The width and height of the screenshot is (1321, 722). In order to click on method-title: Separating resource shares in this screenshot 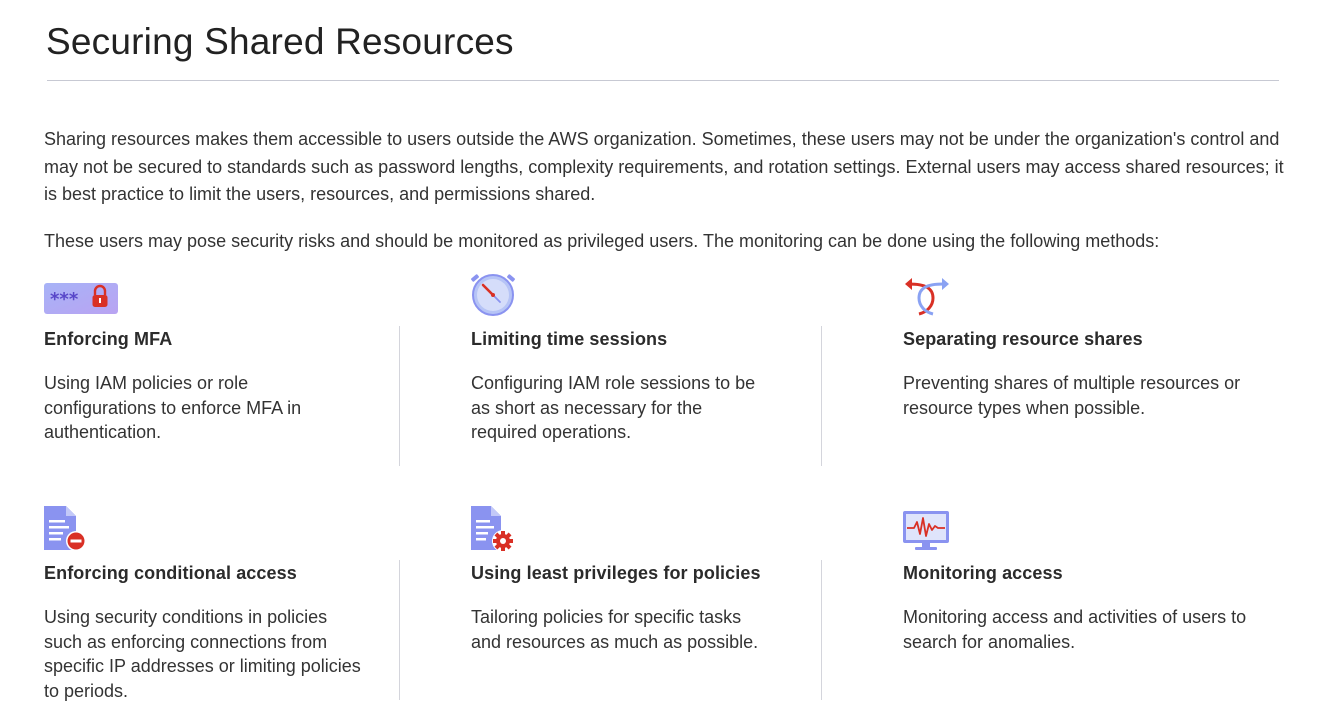, I will do `click(1023, 339)`.